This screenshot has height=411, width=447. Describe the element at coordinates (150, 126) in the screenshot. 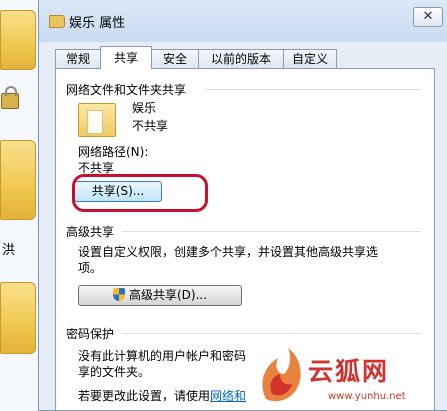

I see `folder-share-status: 不共享` at that location.